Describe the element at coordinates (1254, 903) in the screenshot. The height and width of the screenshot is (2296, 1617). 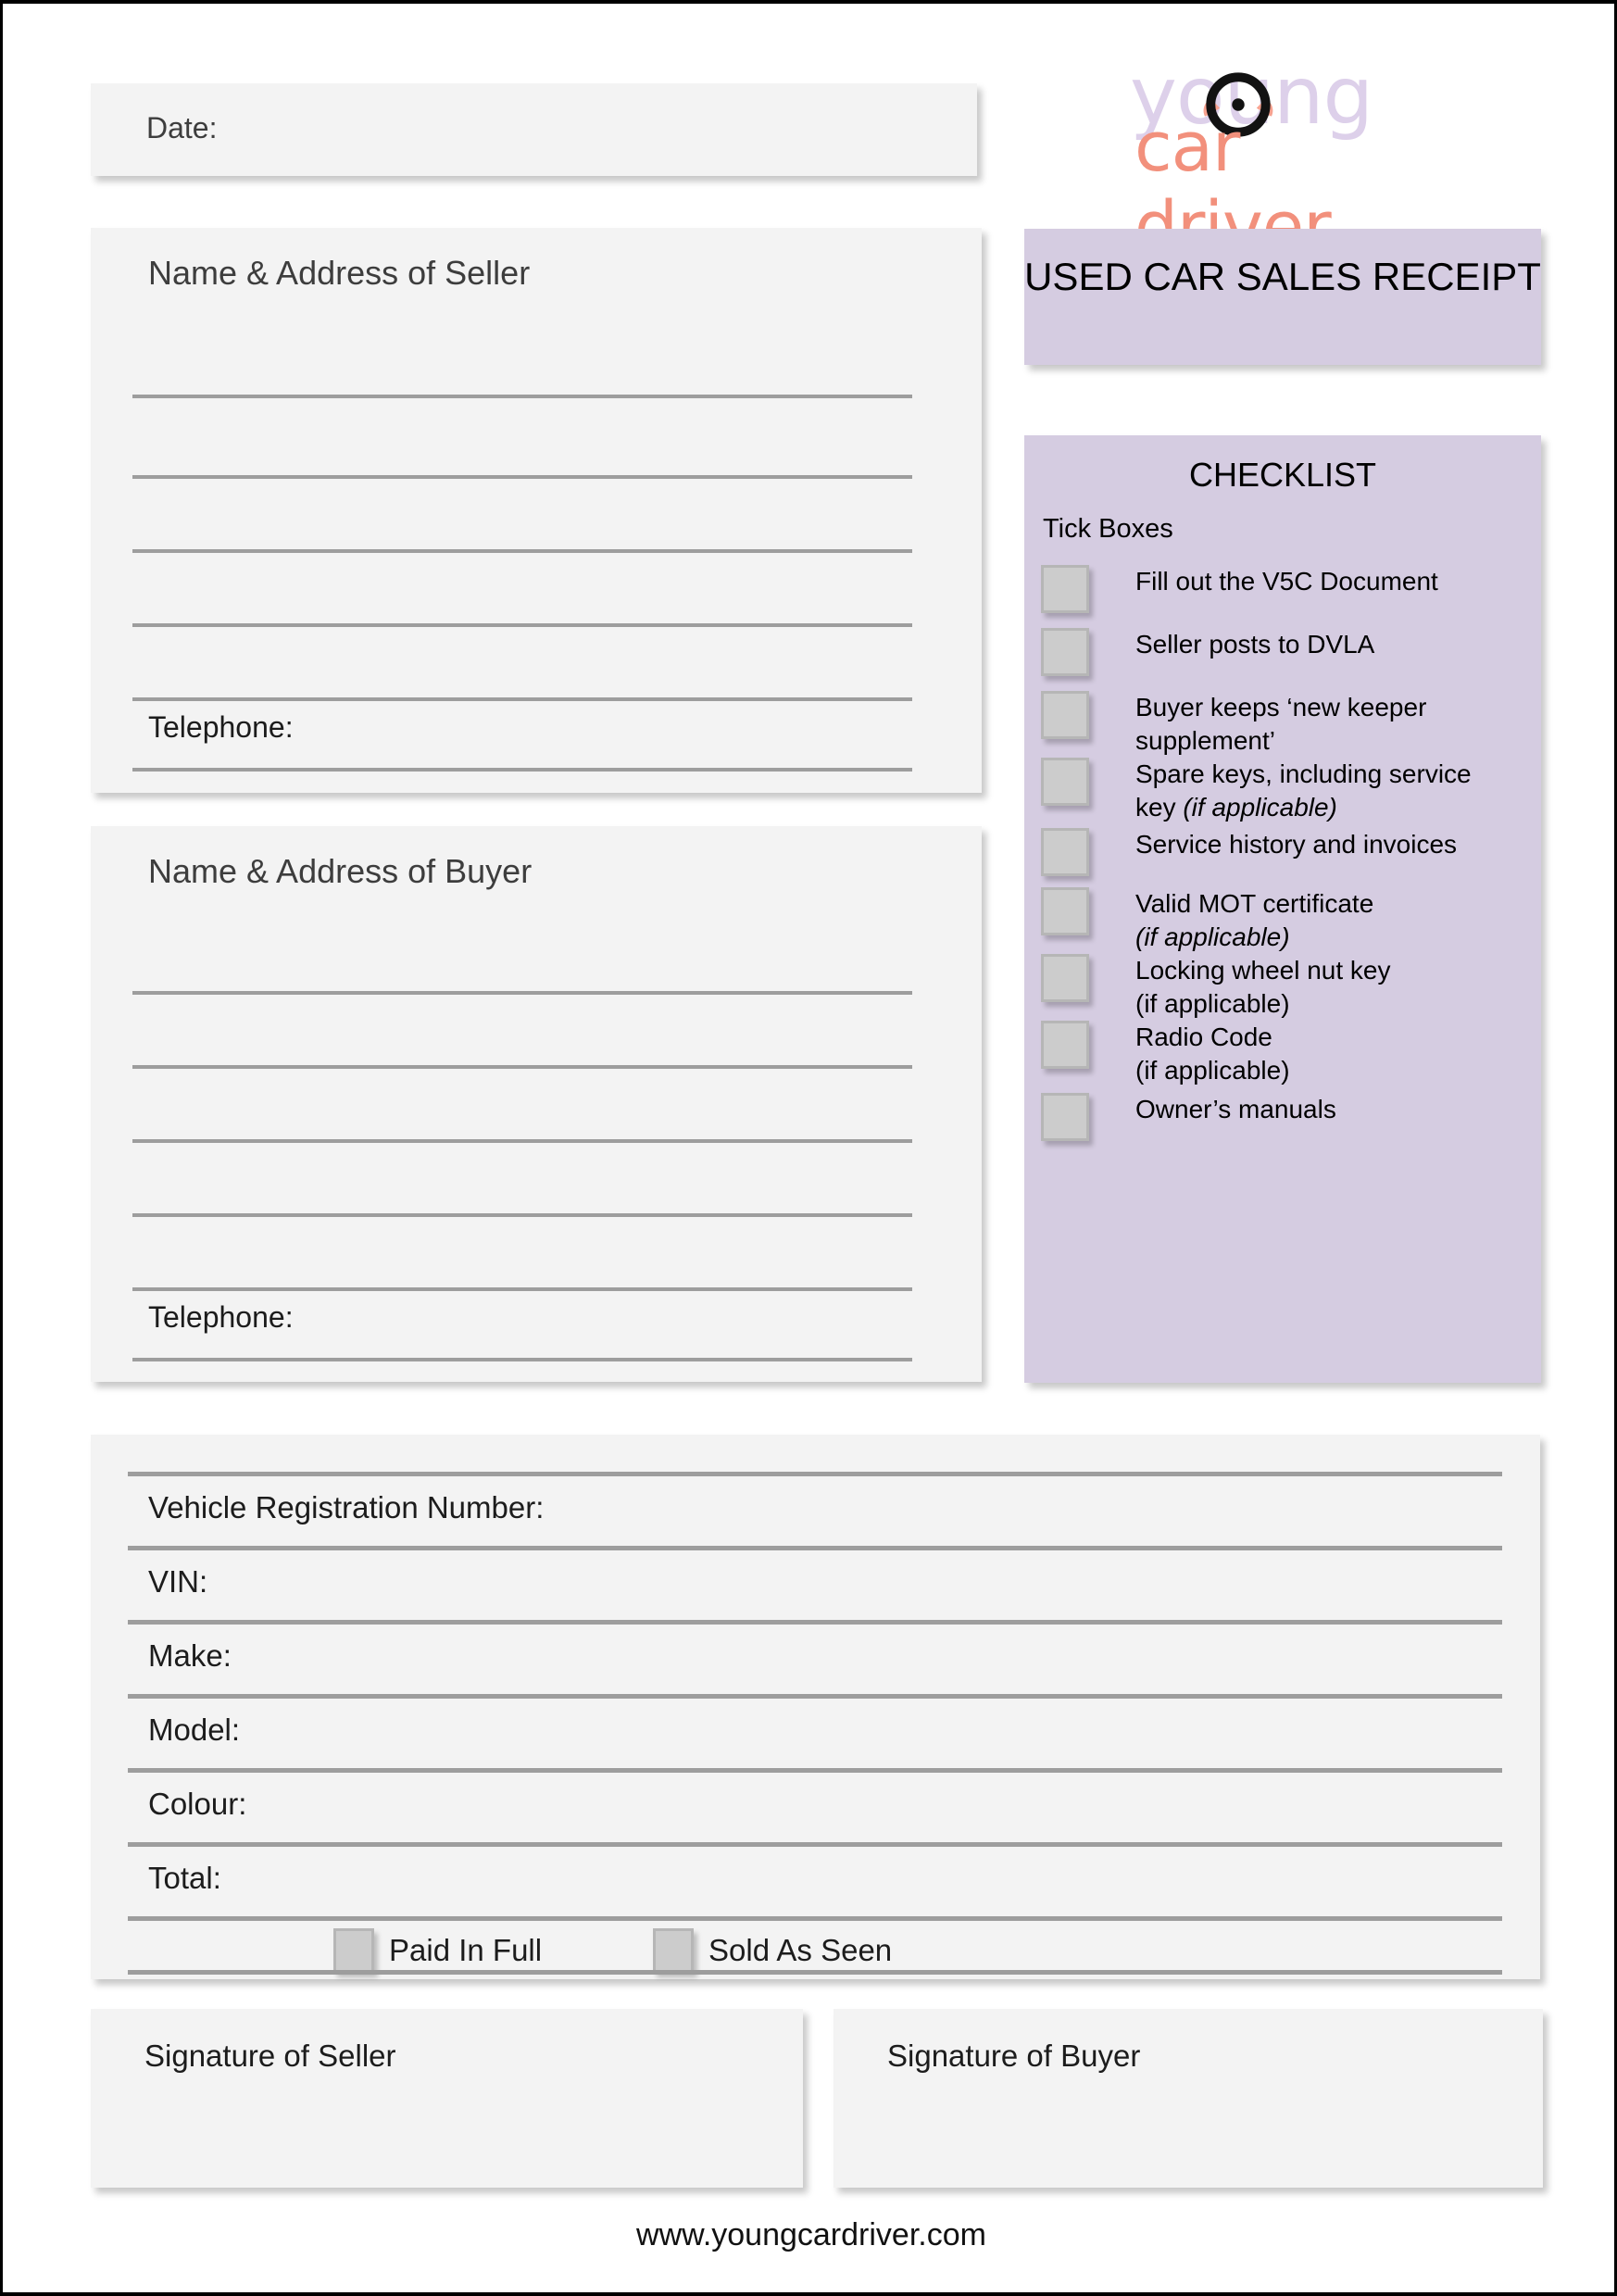
I see `checklist-item-text: Valid MOT certificate` at that location.